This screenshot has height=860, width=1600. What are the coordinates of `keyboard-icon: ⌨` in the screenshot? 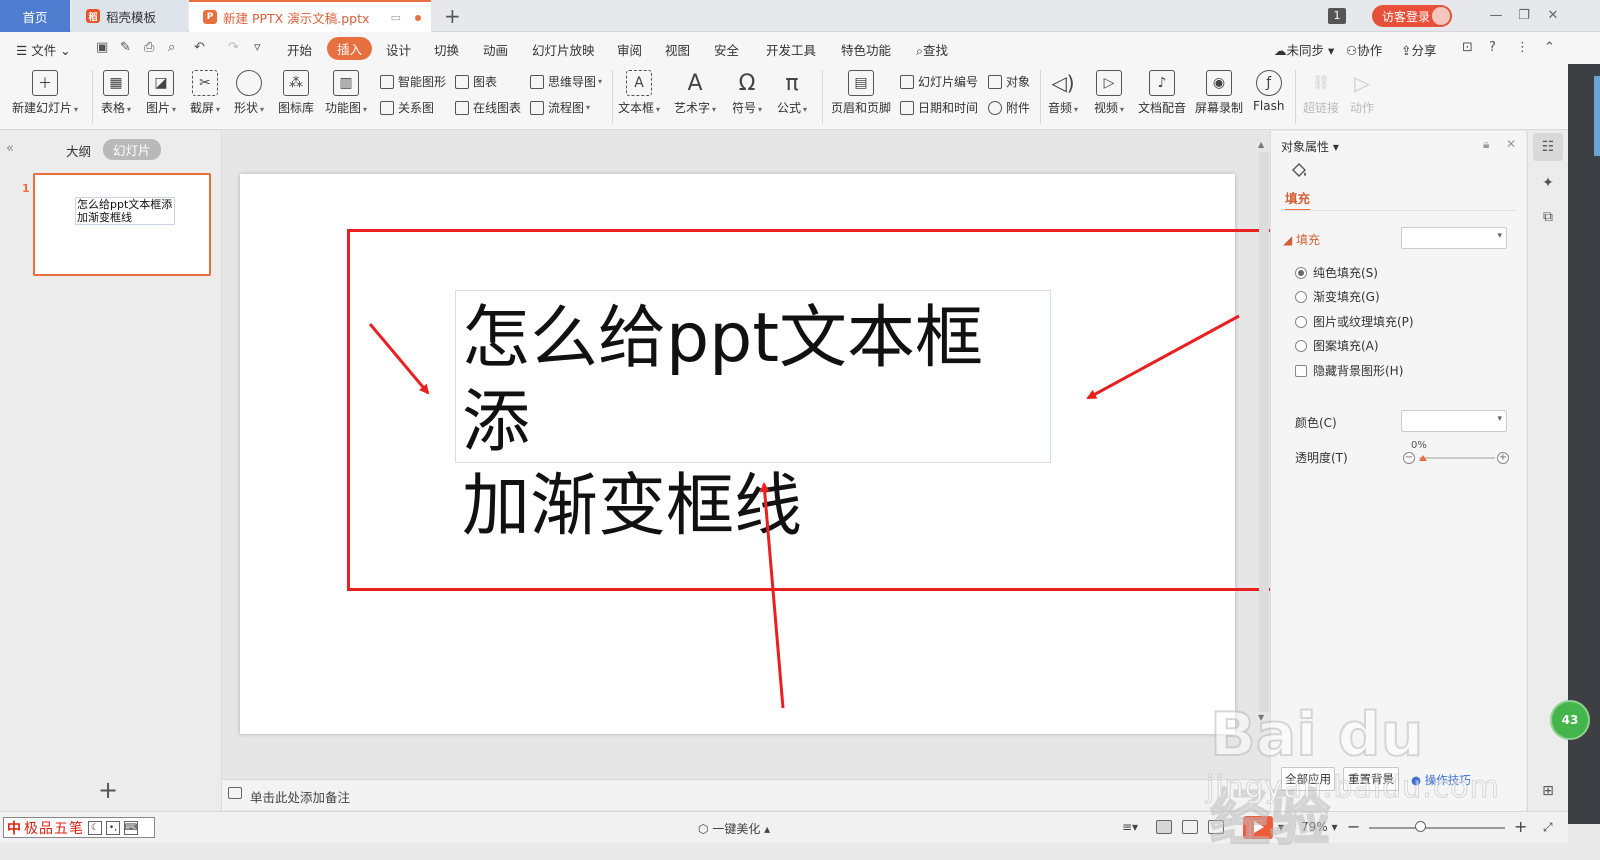 It's located at (131, 827).